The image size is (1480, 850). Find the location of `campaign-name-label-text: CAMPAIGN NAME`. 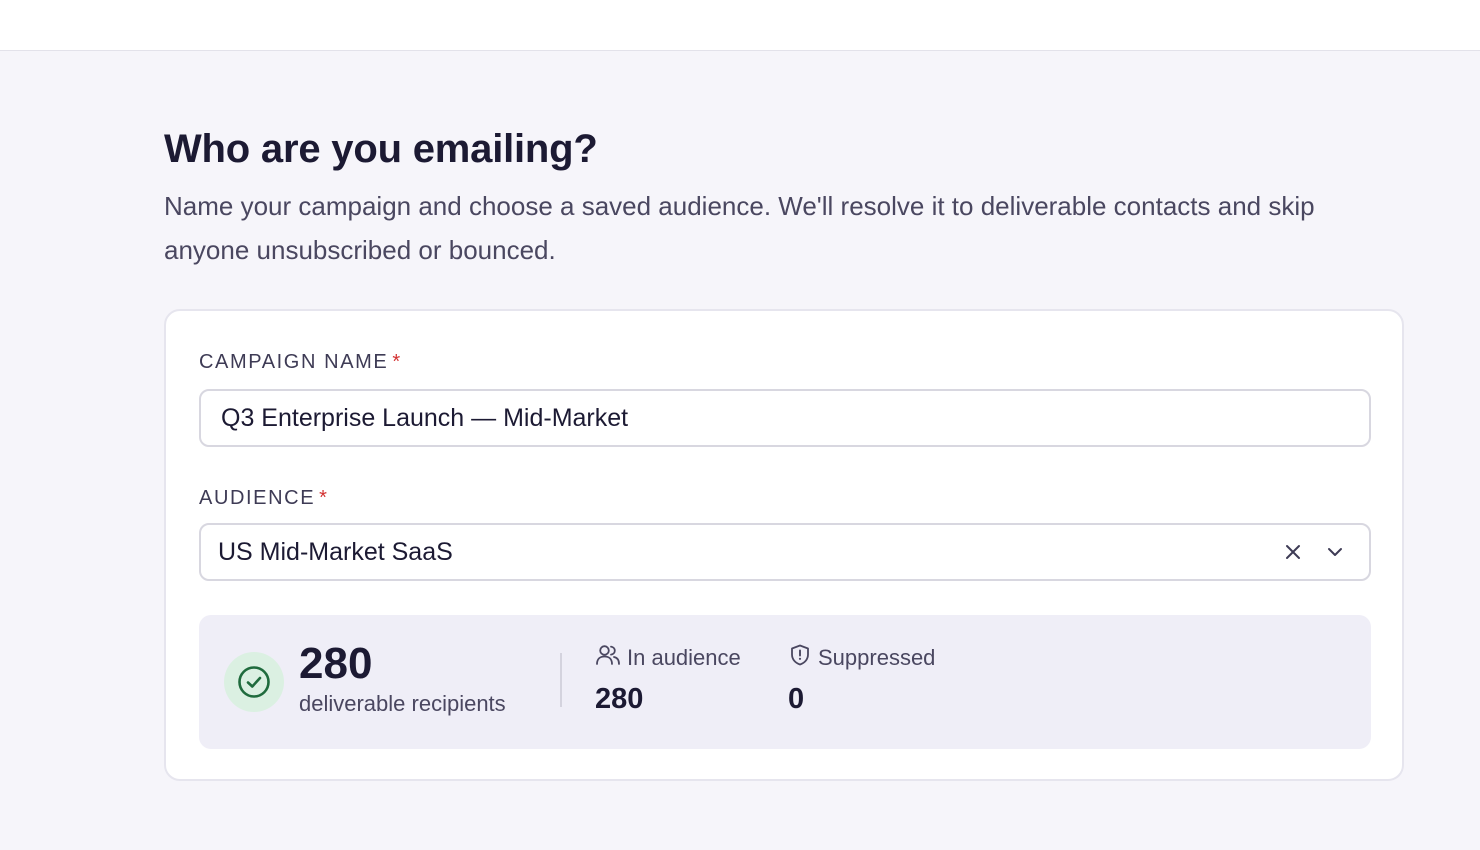

campaign-name-label-text: CAMPAIGN NAME is located at coordinates (294, 362).